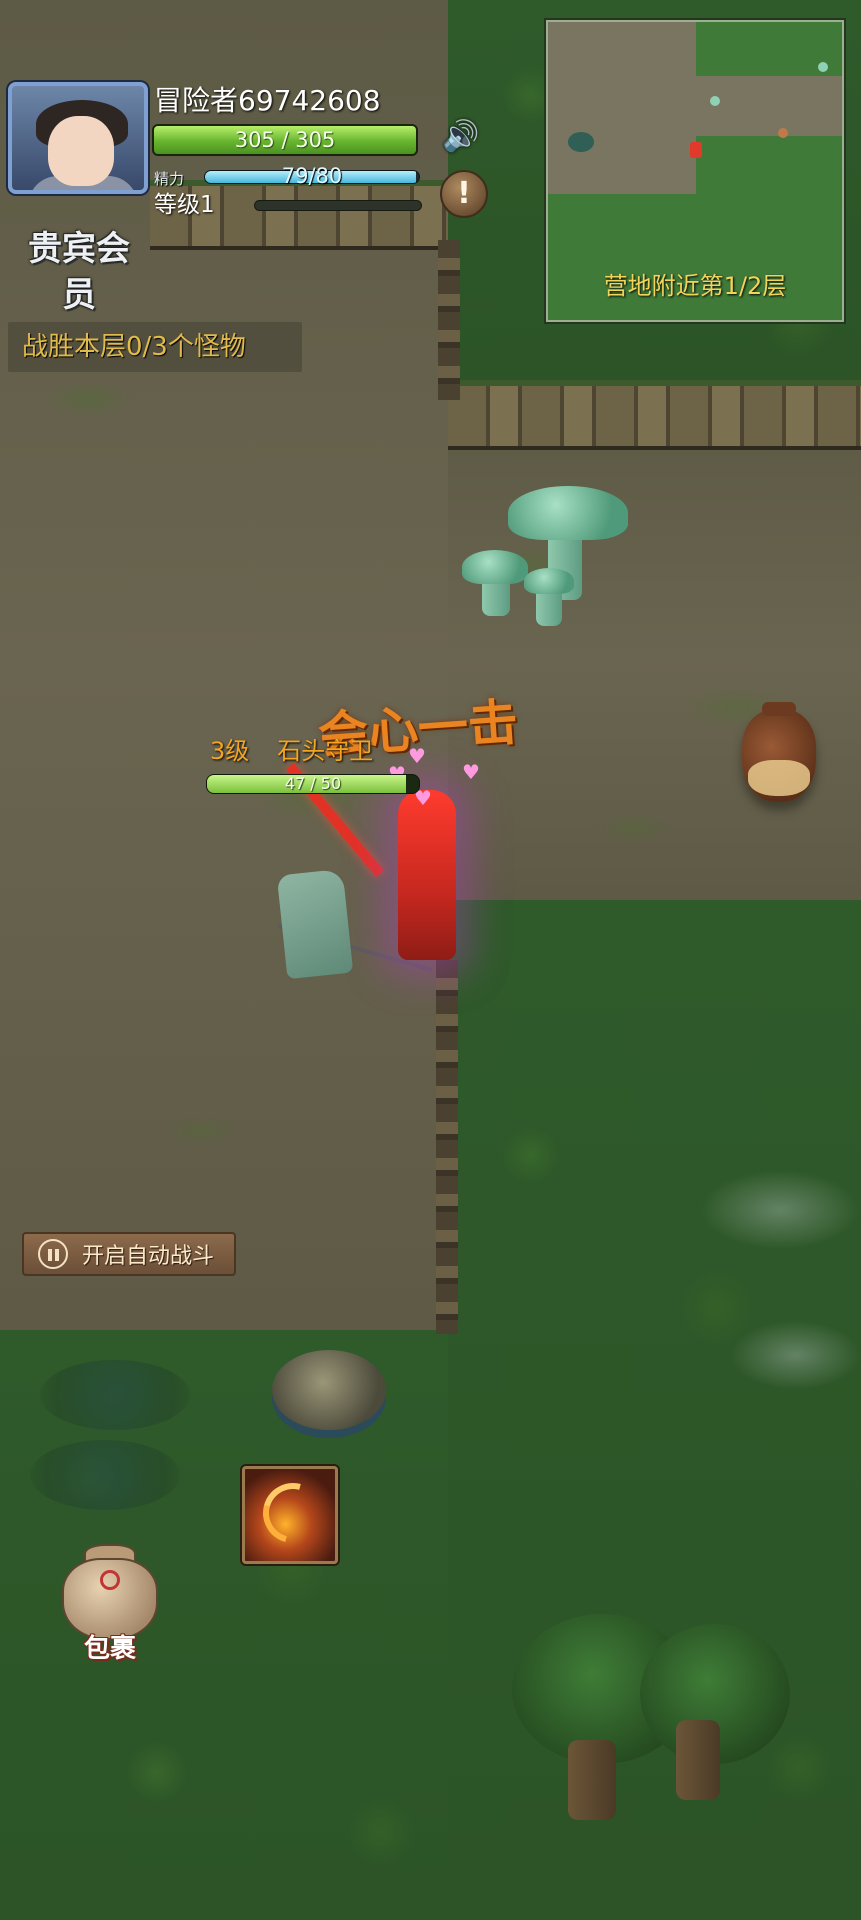  What do you see at coordinates (696, 150) in the screenshot?
I see `minimap-player-marker` at bounding box center [696, 150].